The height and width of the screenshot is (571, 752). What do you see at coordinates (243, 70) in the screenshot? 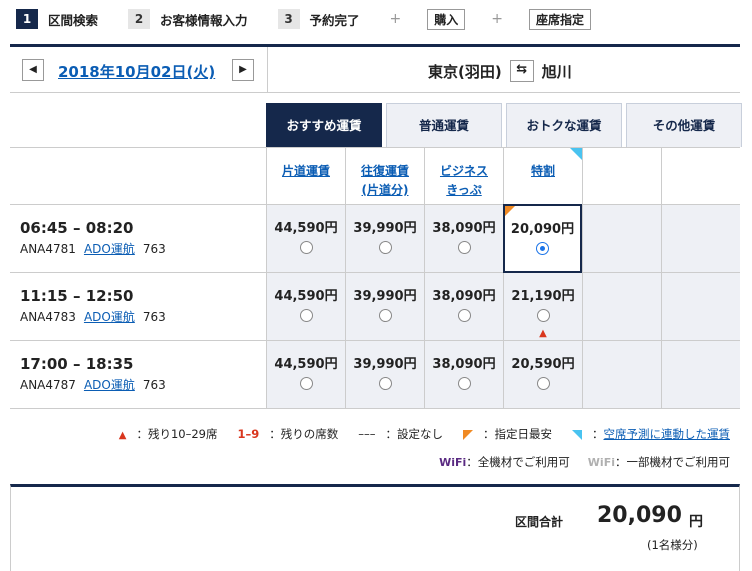
I see `next-day-button: ▶` at bounding box center [243, 70].